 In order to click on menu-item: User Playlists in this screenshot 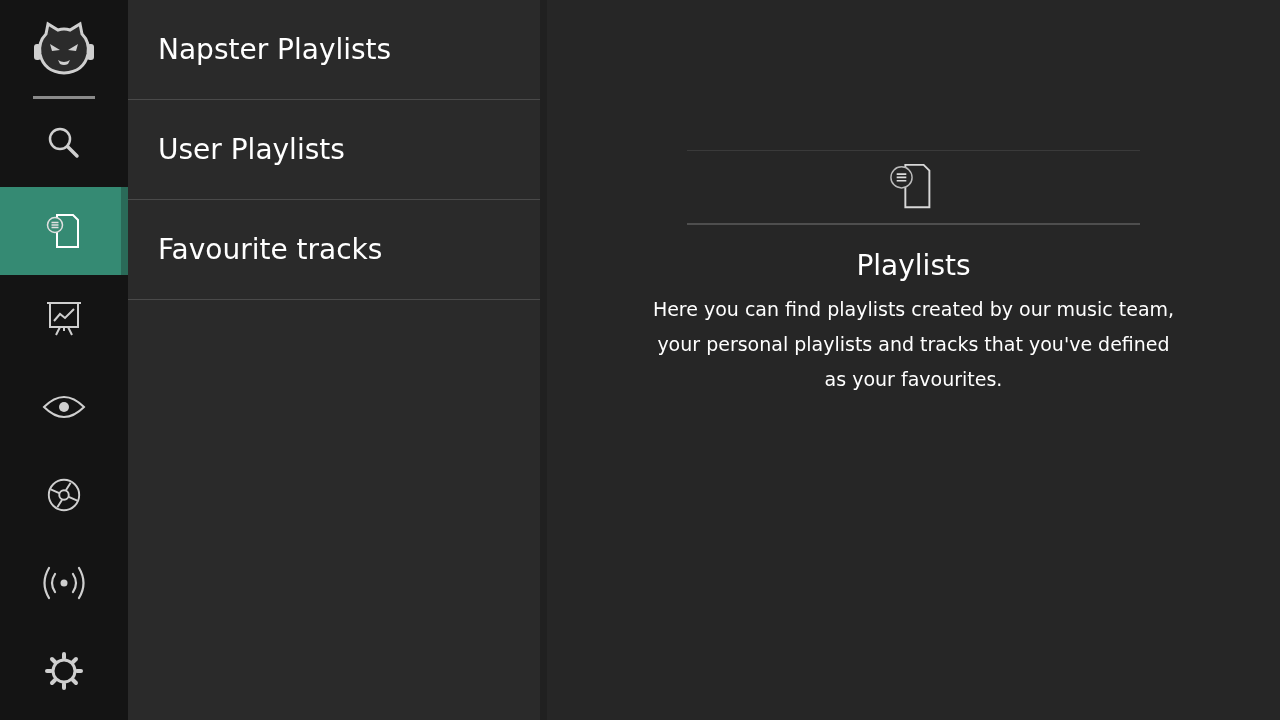, I will do `click(334, 150)`.